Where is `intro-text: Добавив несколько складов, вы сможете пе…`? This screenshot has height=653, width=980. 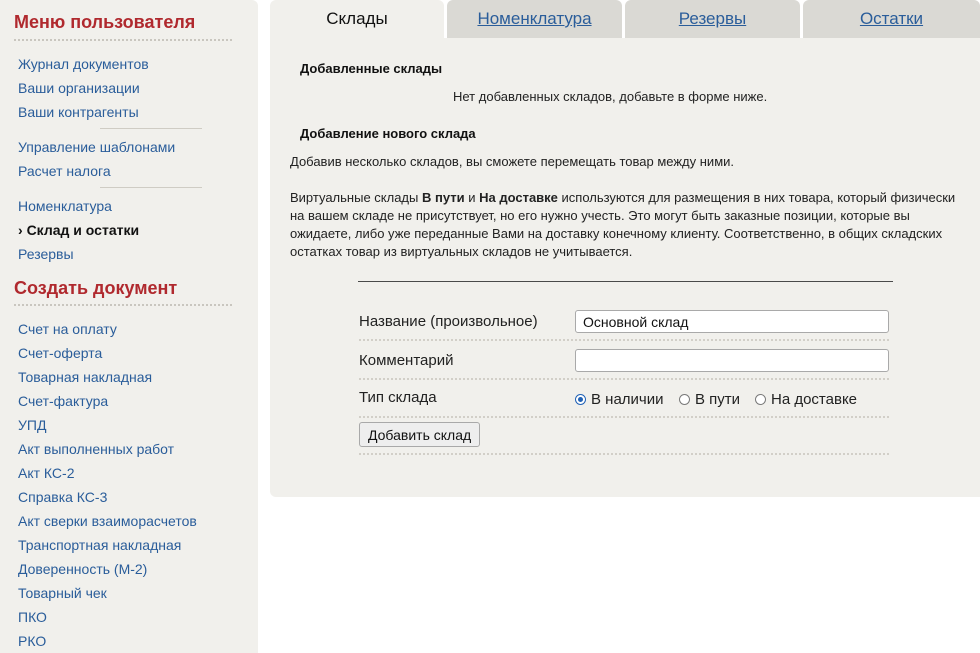
intro-text: Добавив несколько складов, вы сможете пе… is located at coordinates (512, 161).